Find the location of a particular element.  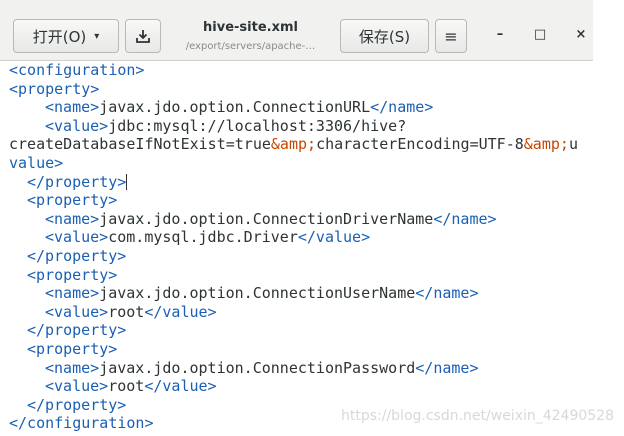

text-cursor is located at coordinates (127, 181).